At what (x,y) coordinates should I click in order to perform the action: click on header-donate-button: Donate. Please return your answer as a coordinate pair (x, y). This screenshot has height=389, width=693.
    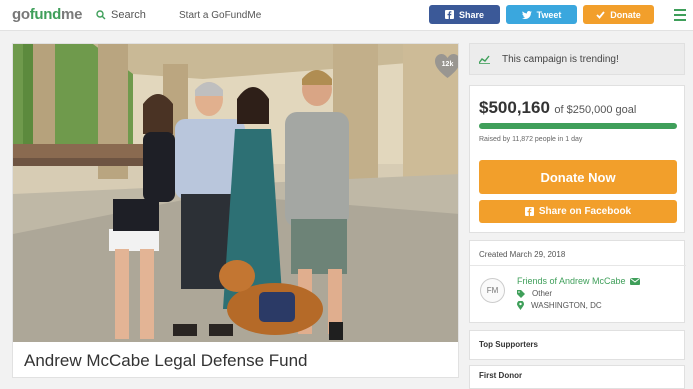
    Looking at the image, I should click on (618, 14).